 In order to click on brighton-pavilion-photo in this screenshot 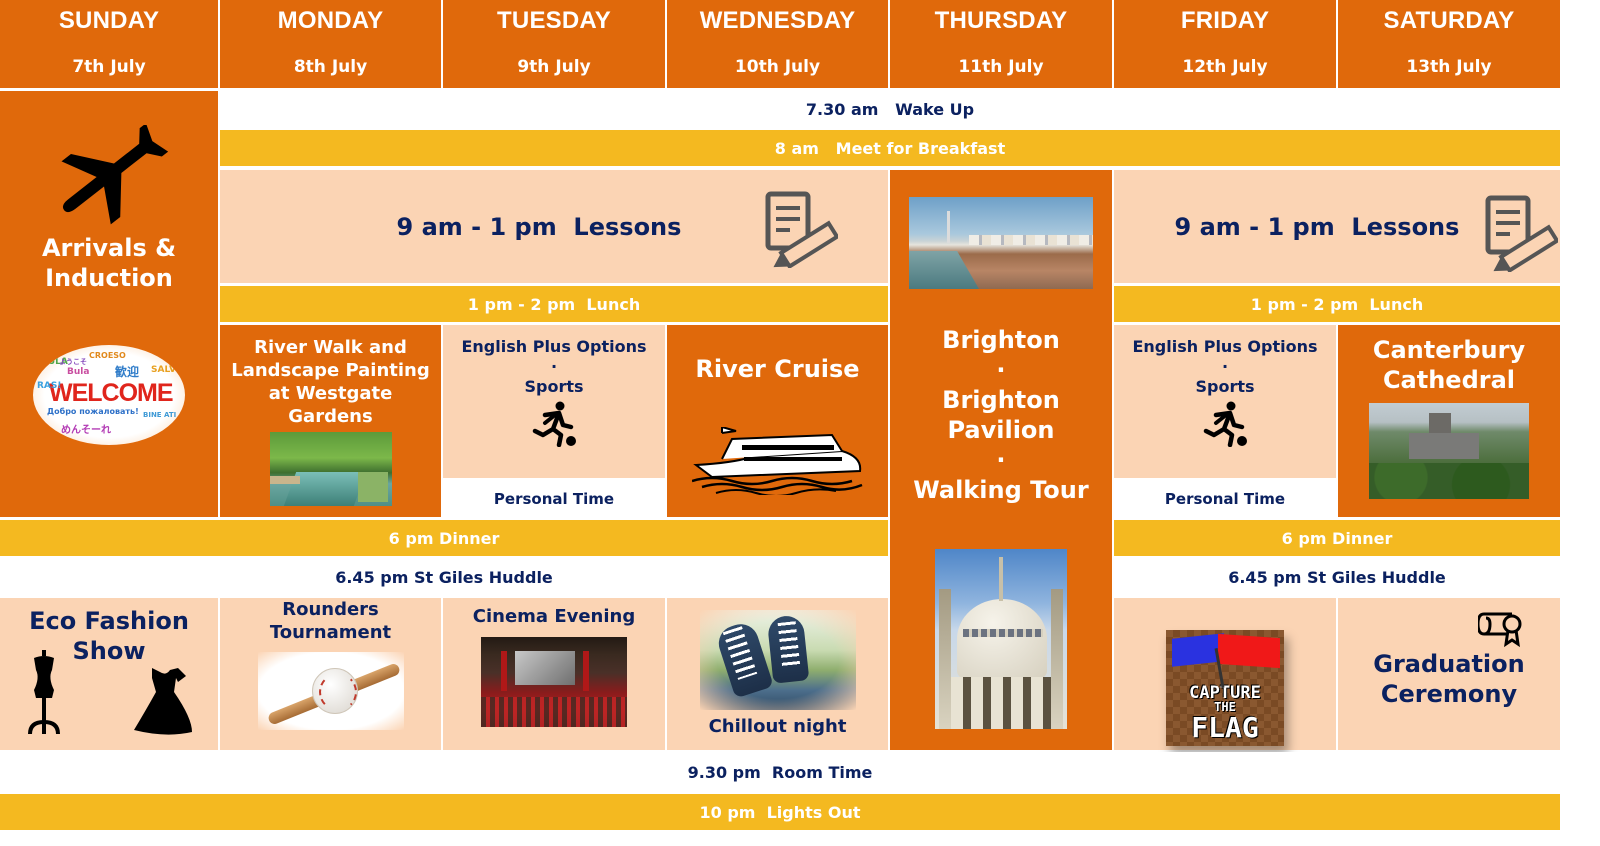, I will do `click(1001, 639)`.